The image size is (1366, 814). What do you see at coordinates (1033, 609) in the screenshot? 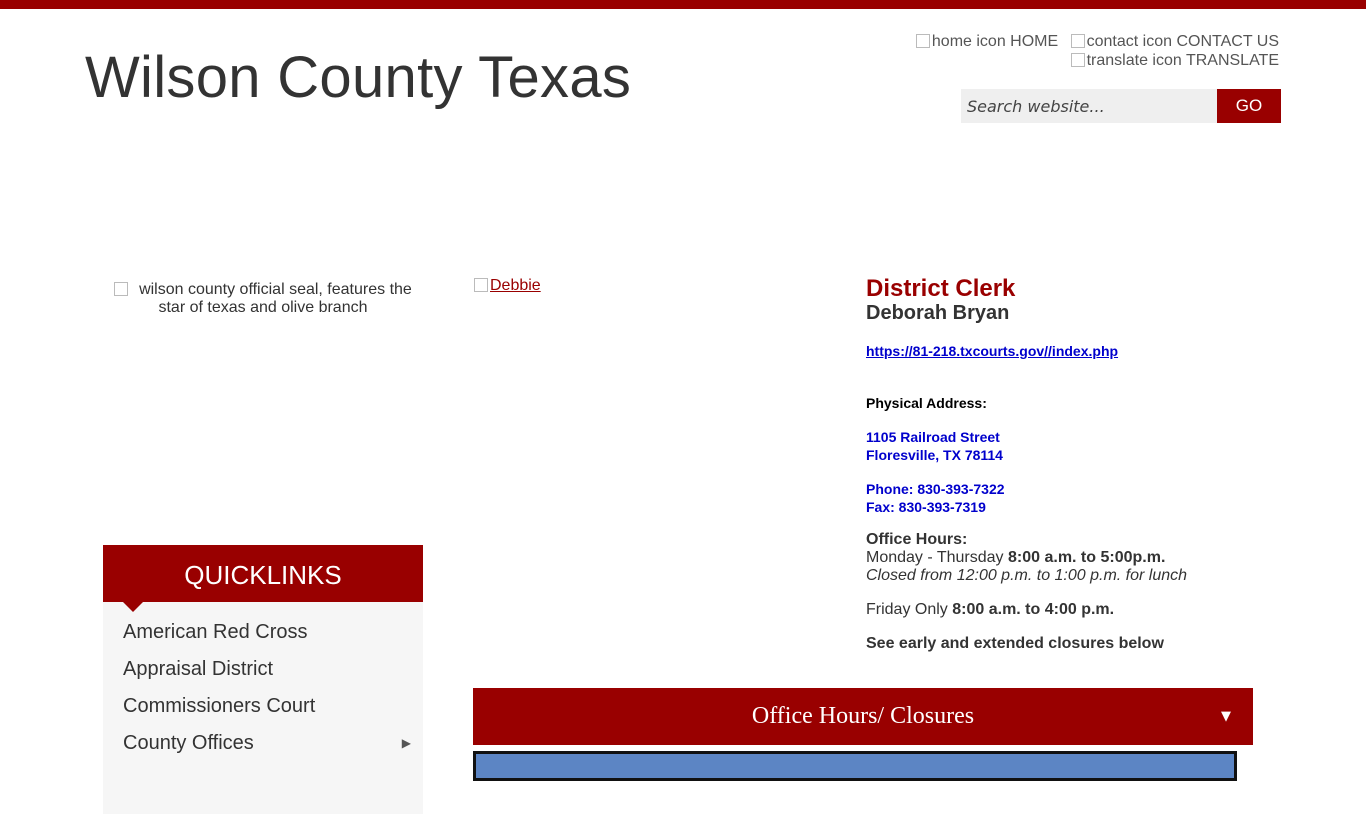
I see `friday-hours: 8:00 a.m. to 4:00 p.m.` at bounding box center [1033, 609].